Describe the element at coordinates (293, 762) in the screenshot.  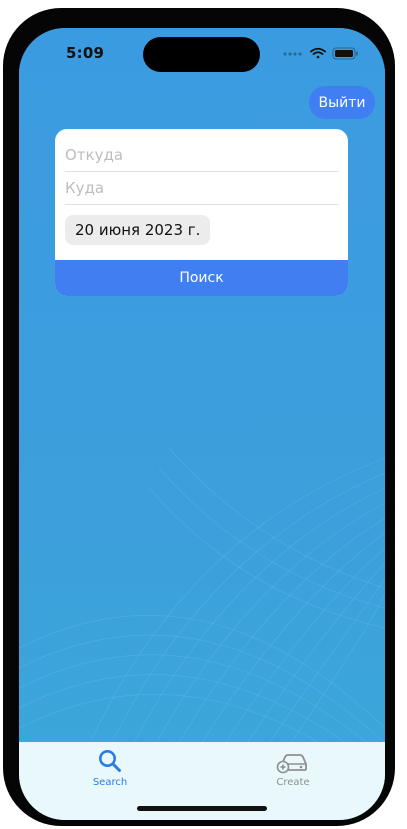
I see `car-add-icon` at that location.